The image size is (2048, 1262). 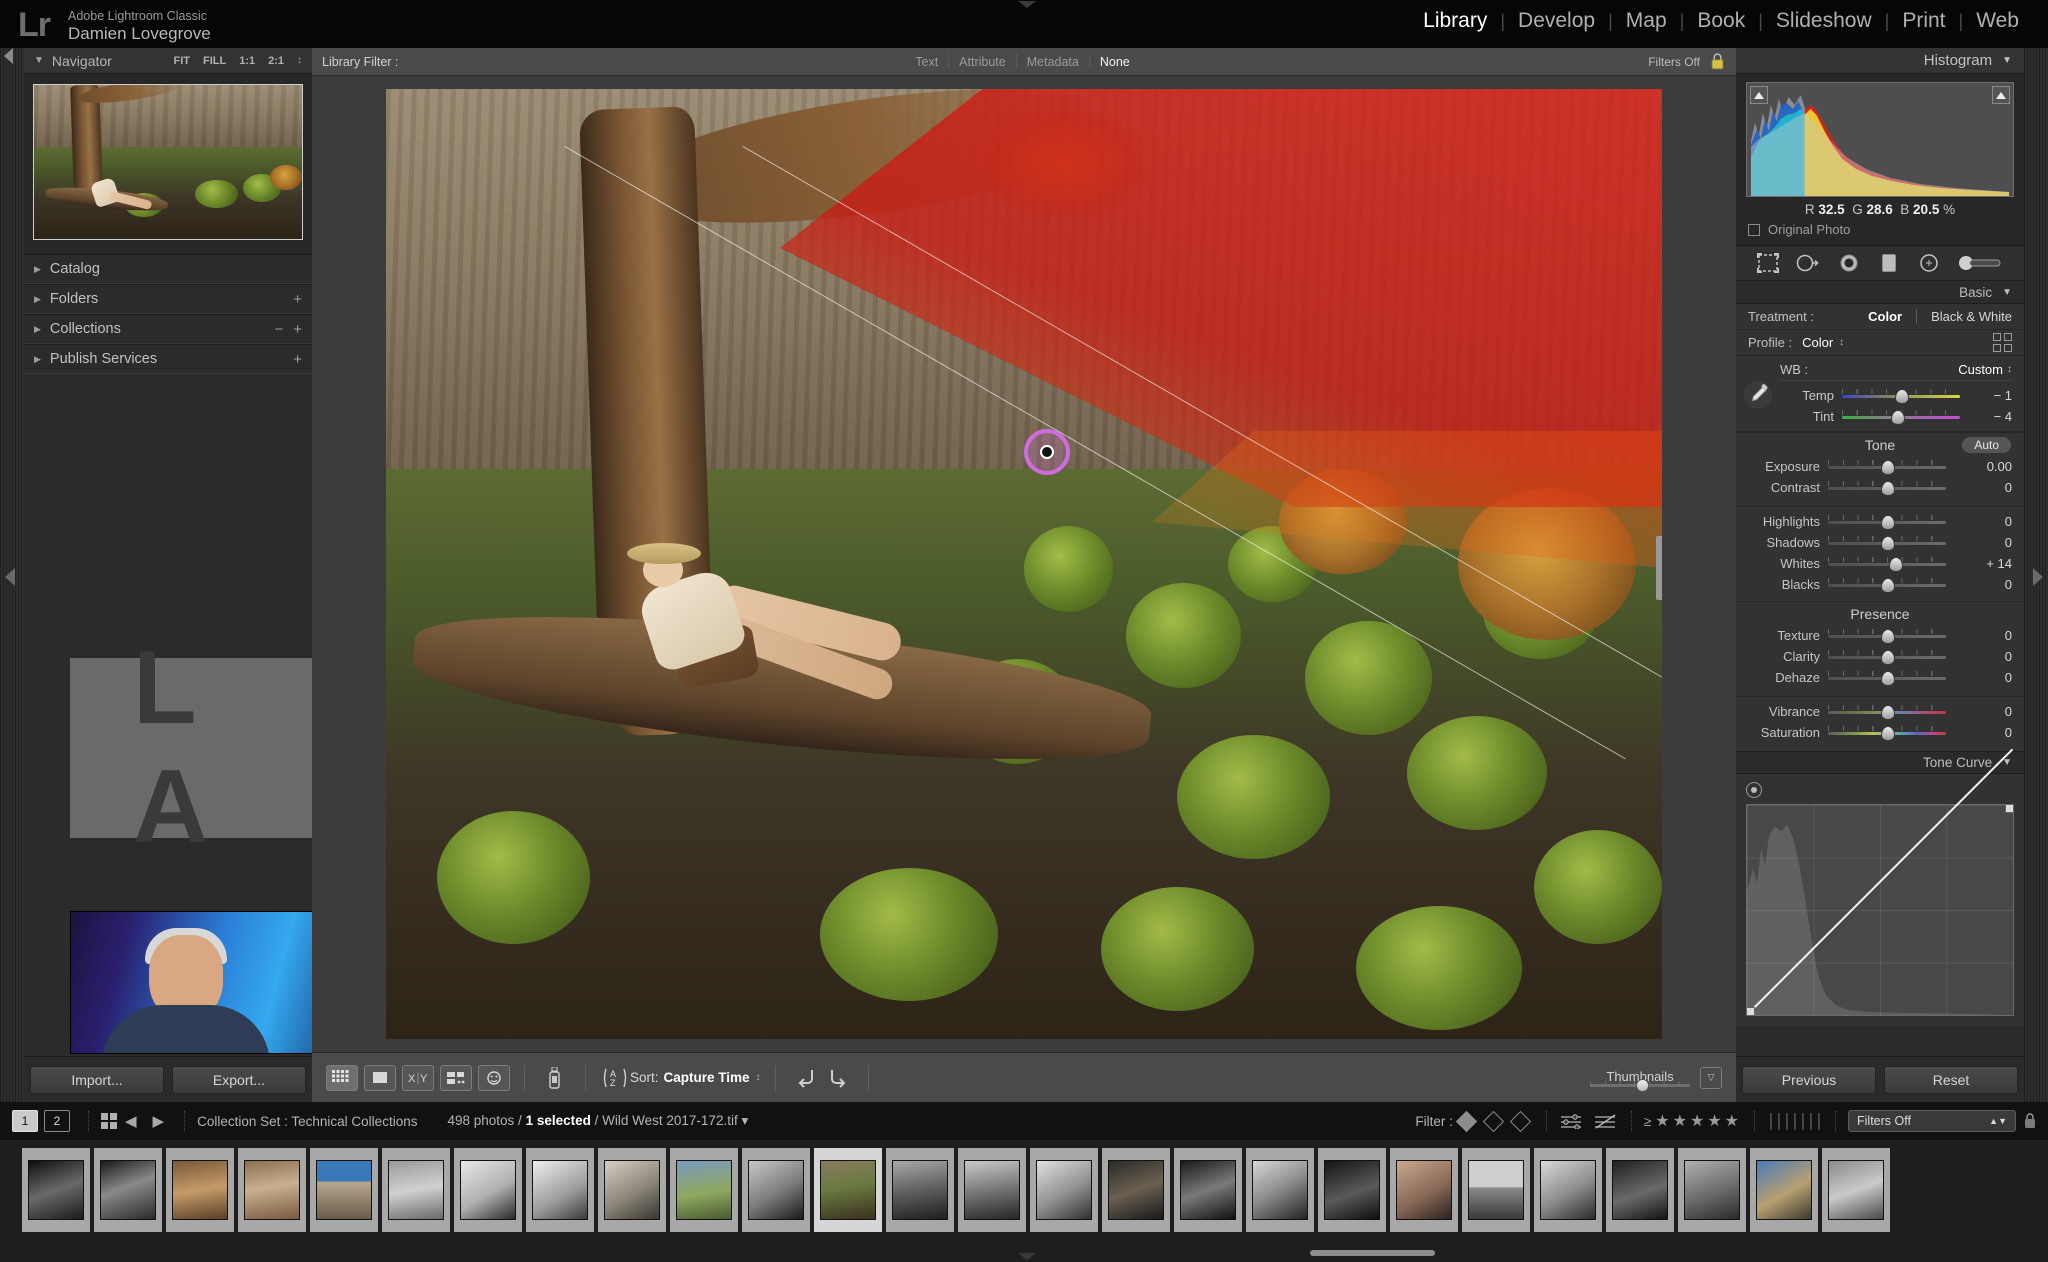 What do you see at coordinates (1606, 1121) in the screenshot?
I see `unedited-filter-icon` at bounding box center [1606, 1121].